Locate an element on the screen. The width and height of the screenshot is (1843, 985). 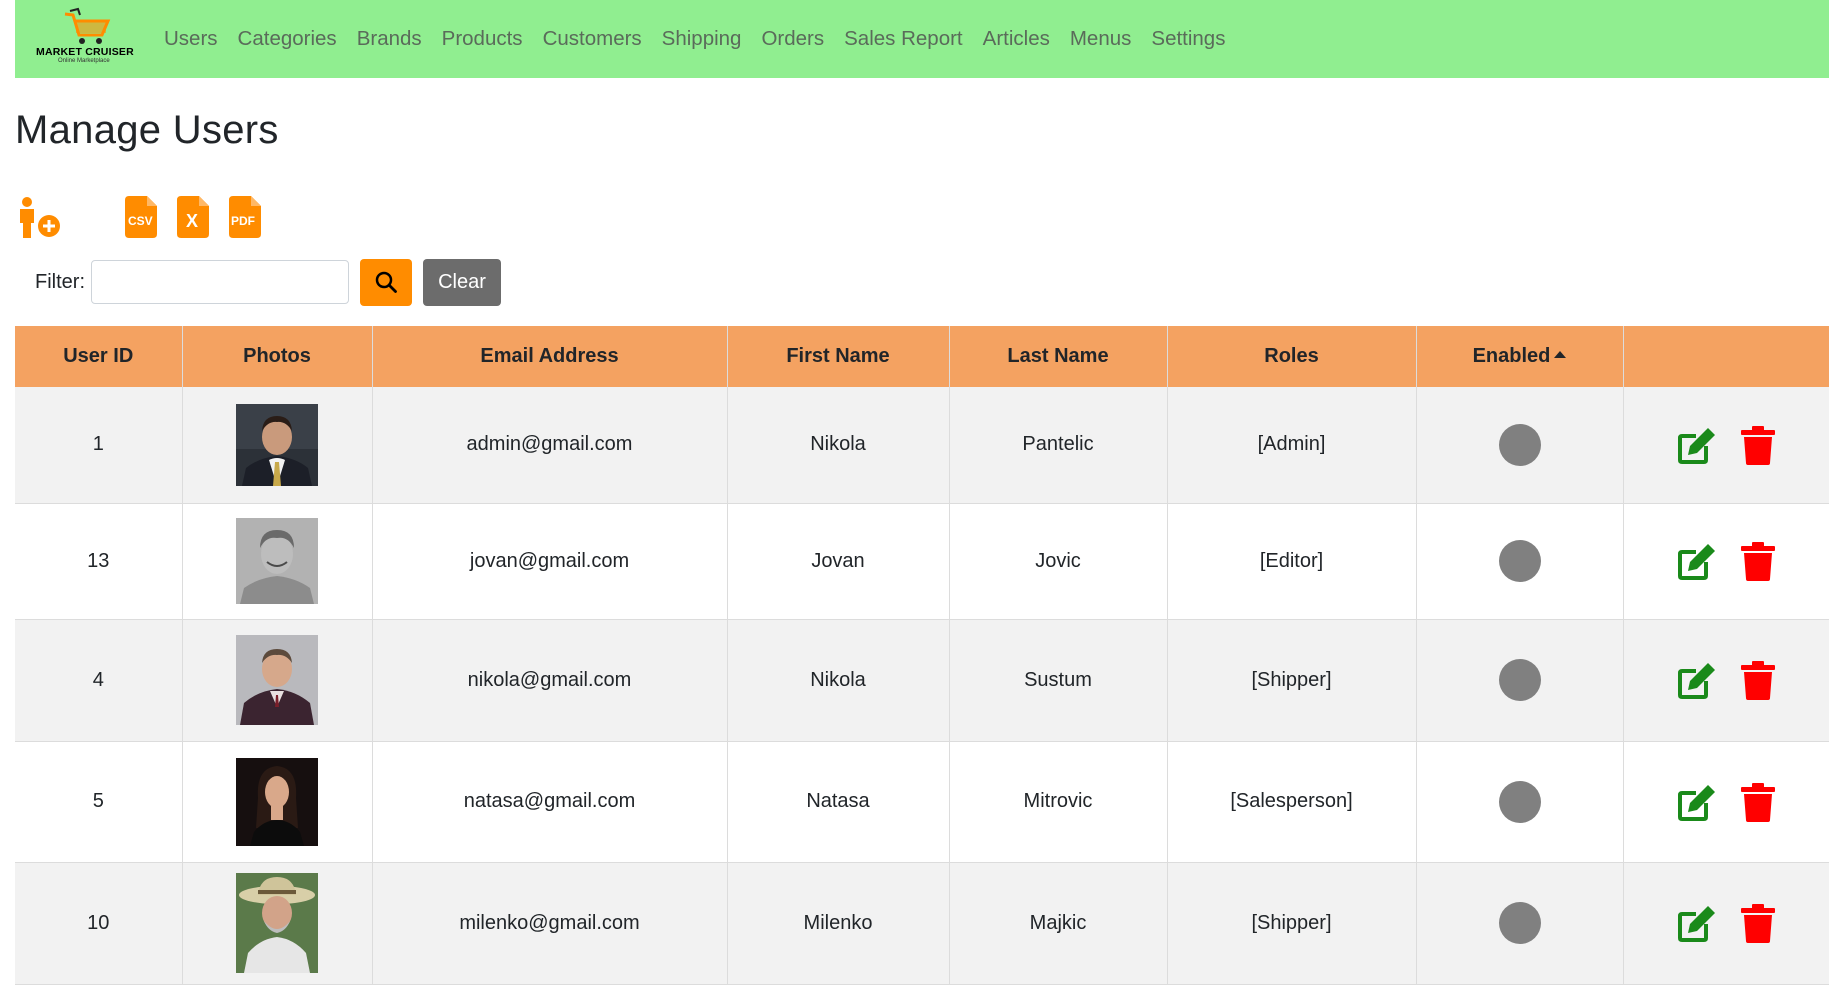
column-header-label: Email Address is located at coordinates (549, 356).